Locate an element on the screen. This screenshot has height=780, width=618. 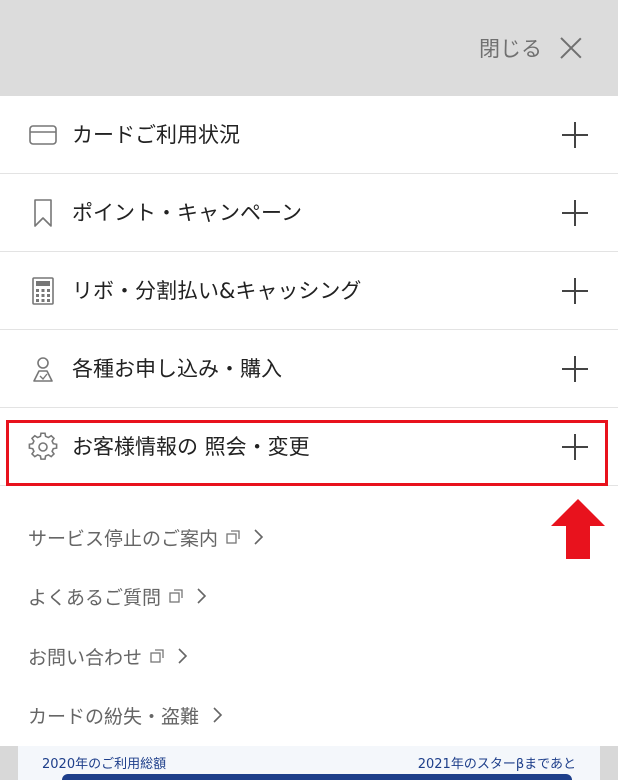
calculator-icon is located at coordinates (43, 291).